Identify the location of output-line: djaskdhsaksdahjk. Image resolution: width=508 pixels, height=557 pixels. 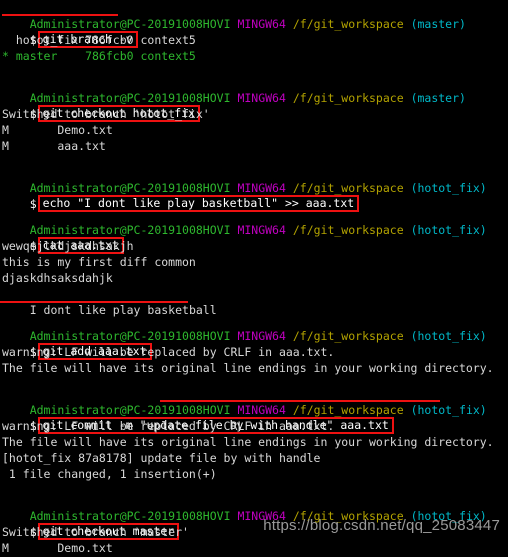
(57, 278).